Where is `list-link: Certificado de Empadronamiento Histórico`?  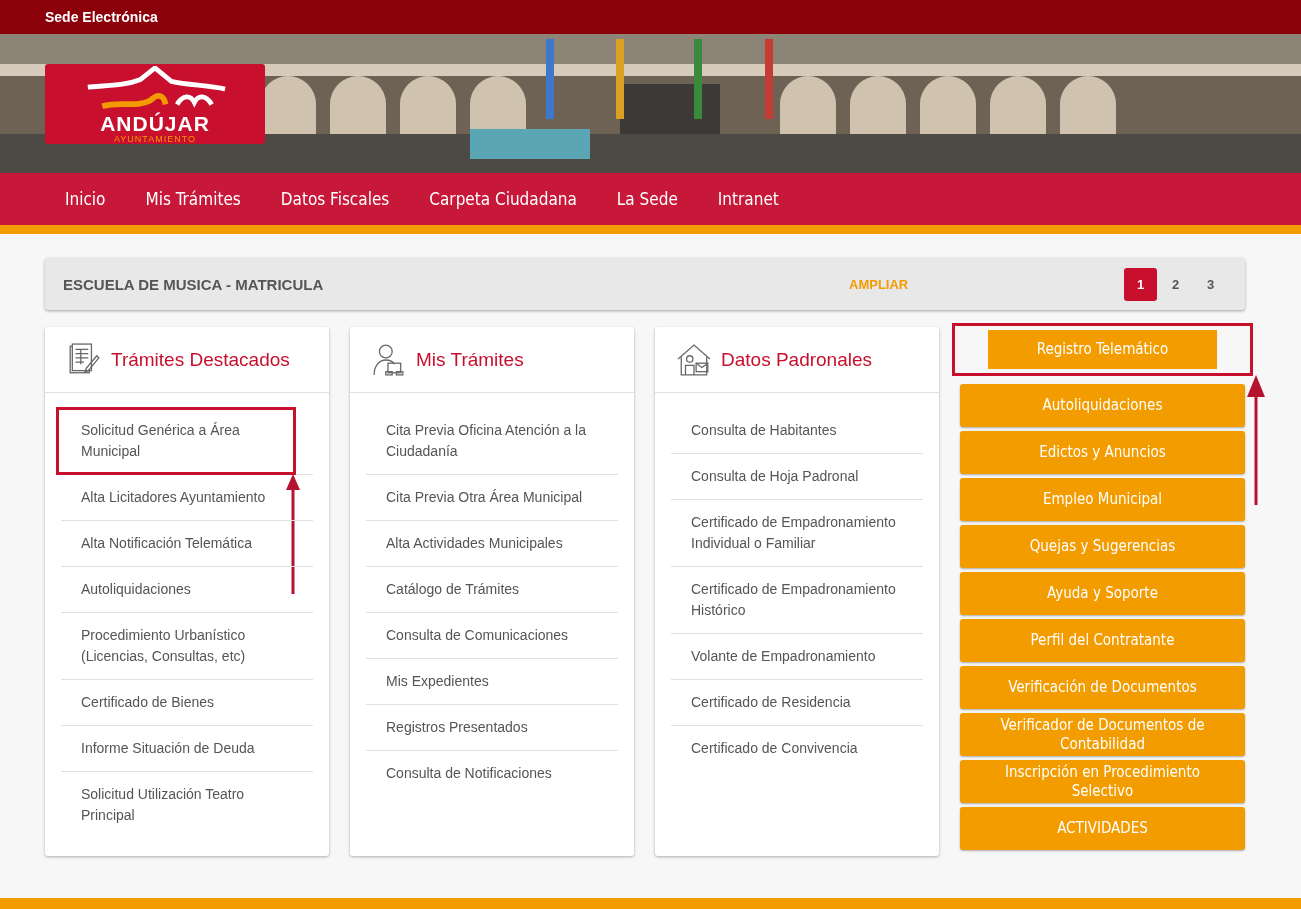 list-link: Certificado de Empadronamiento Histórico is located at coordinates (797, 600).